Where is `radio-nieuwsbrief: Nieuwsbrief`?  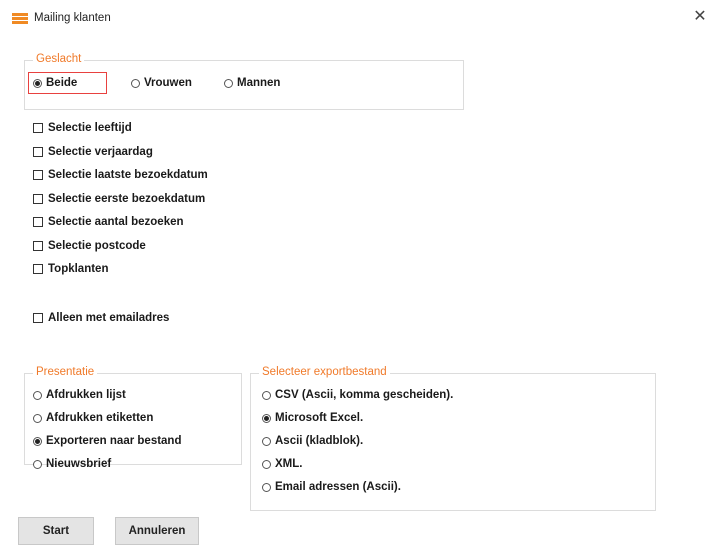 radio-nieuwsbrief: Nieuwsbrief is located at coordinates (72, 464).